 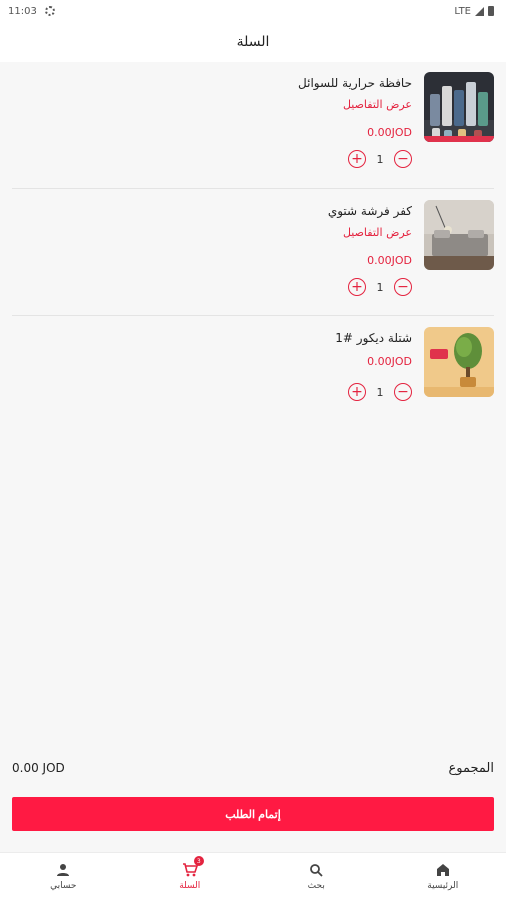 I want to click on product-name: كفر فرشة شتوي, so click(x=369, y=211).